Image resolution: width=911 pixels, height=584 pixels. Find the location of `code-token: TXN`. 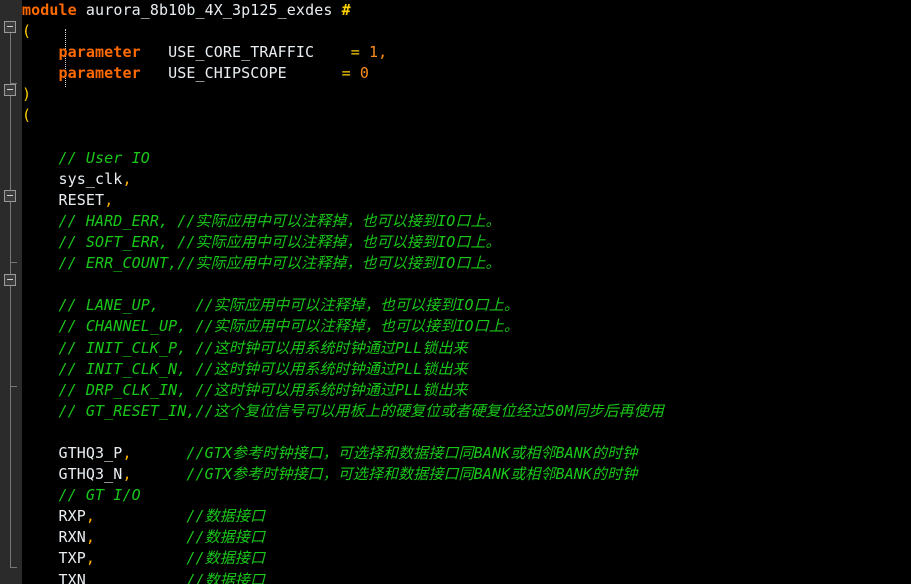

code-token: TXN is located at coordinates (54, 577).